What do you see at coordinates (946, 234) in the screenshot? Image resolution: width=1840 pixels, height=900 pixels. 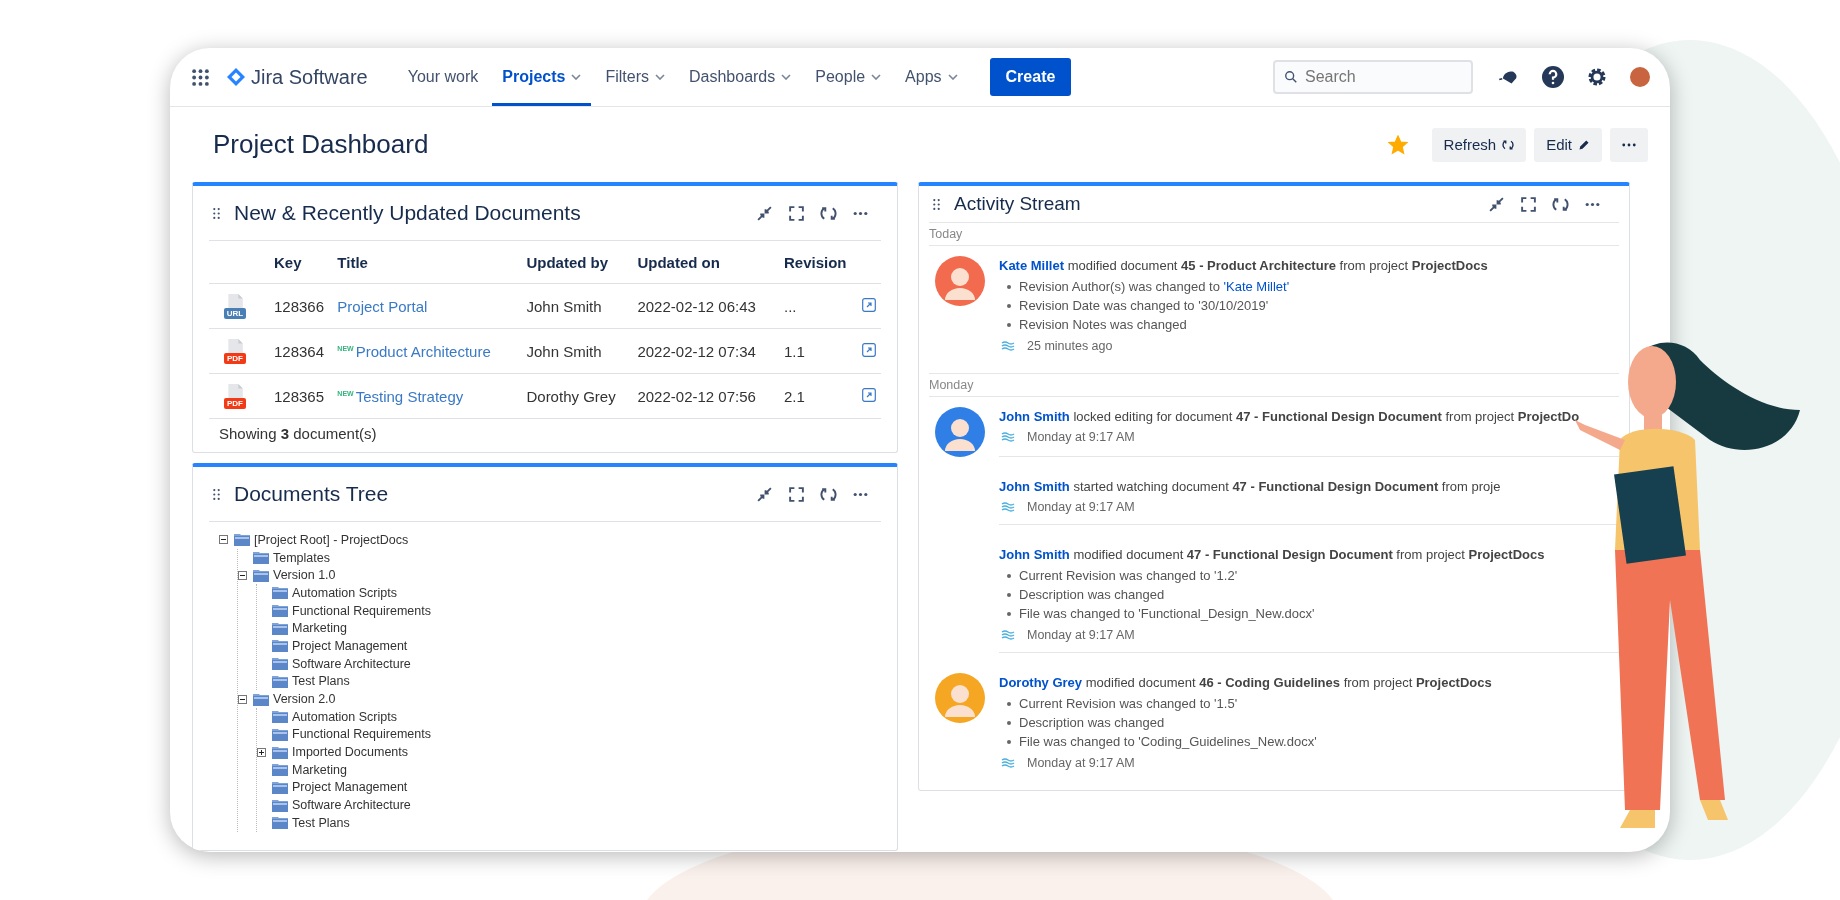 I see `day-label: Today` at bounding box center [946, 234].